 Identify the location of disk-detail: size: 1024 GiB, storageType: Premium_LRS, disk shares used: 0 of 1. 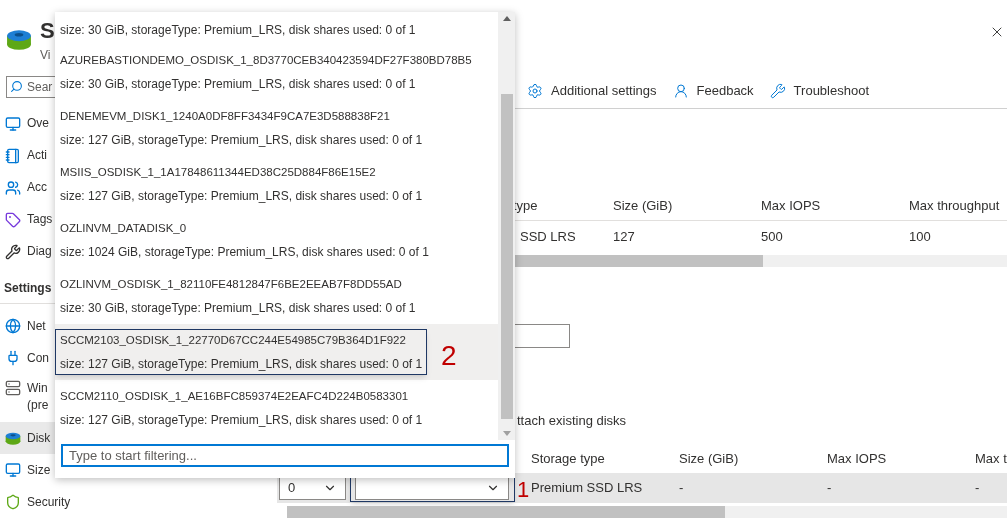
(244, 252).